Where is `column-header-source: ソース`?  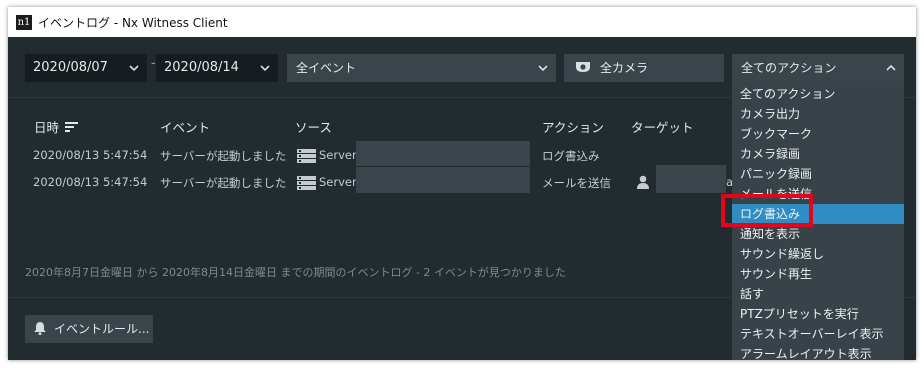
column-header-source: ソース is located at coordinates (313, 126).